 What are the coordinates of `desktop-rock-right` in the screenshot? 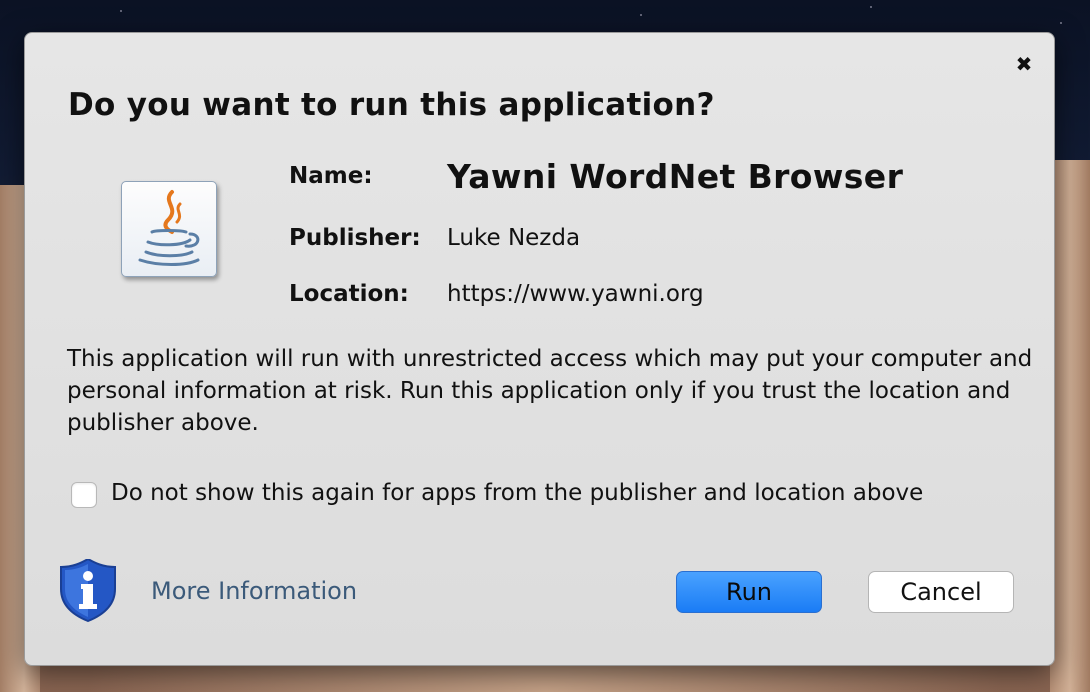 It's located at (1070, 426).